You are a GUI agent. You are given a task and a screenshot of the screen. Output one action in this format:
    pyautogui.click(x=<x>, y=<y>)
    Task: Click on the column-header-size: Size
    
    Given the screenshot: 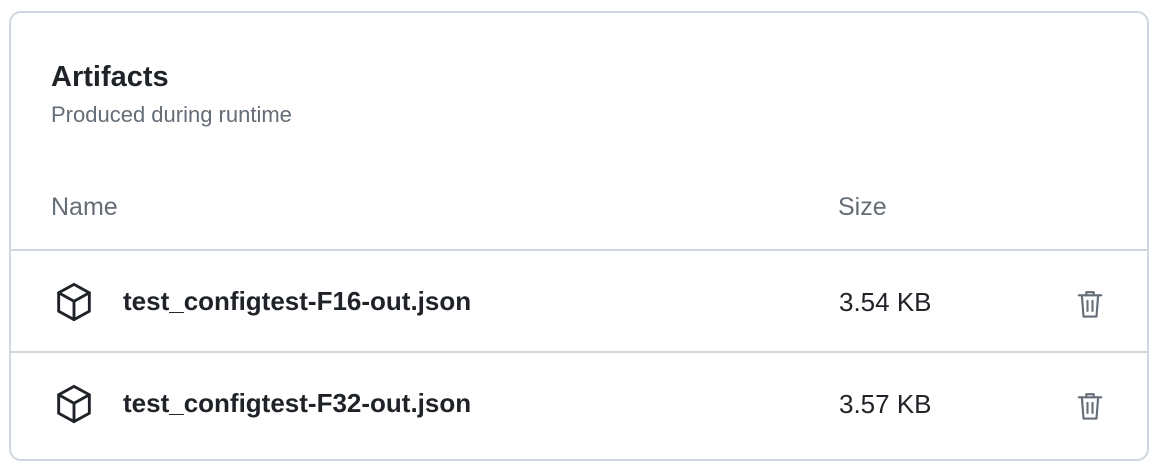 What is the action you would take?
    pyautogui.click(x=862, y=207)
    